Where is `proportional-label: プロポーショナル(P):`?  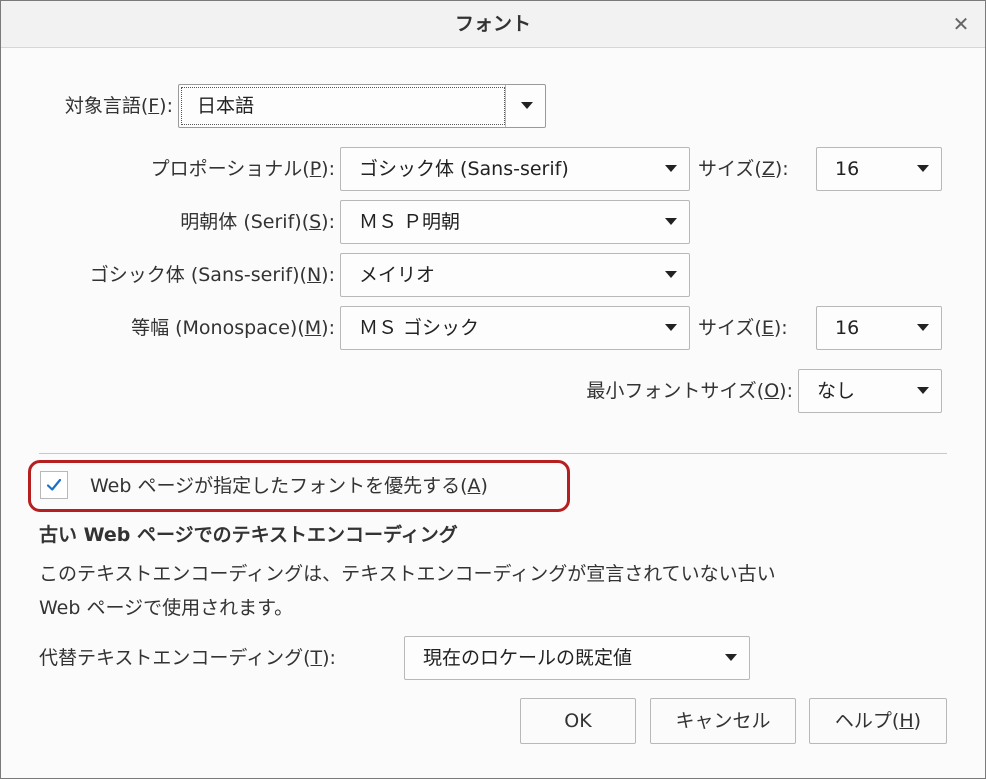 proportional-label: プロポーショナル(P): is located at coordinates (242, 169).